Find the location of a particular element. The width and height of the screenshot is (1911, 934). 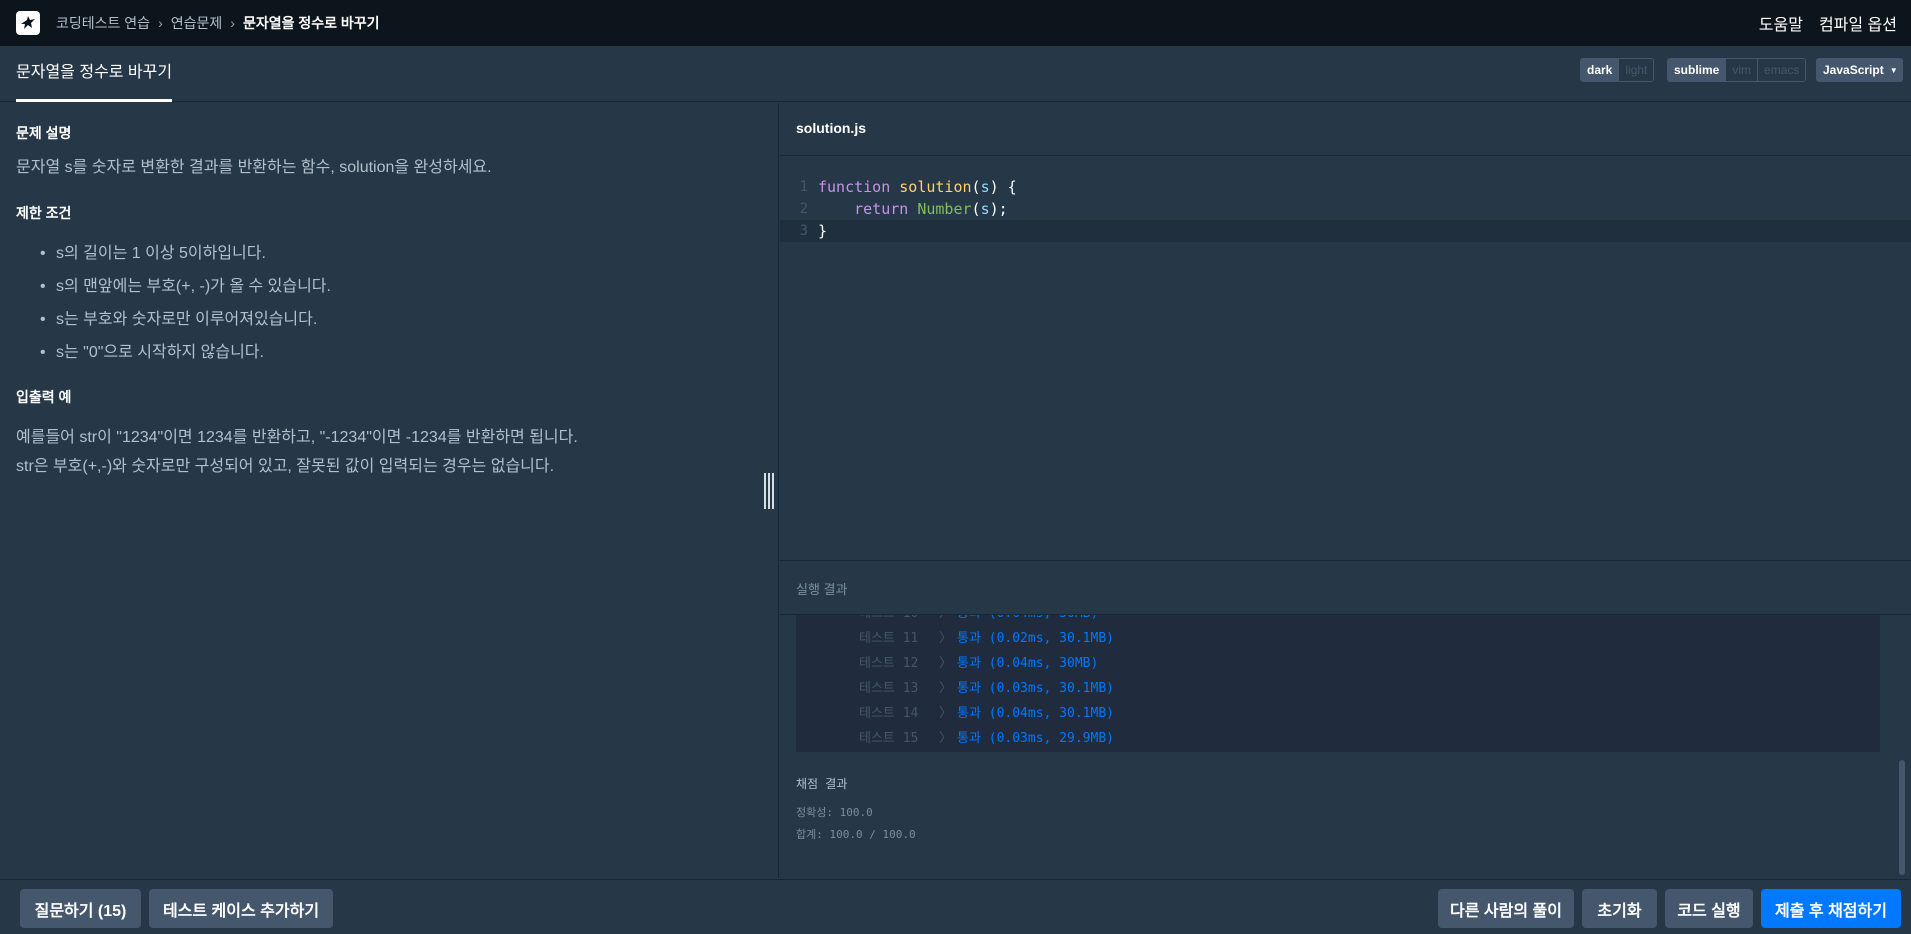

add-testcase-button: 테스트 케이스 추가하기 is located at coordinates (241, 908).